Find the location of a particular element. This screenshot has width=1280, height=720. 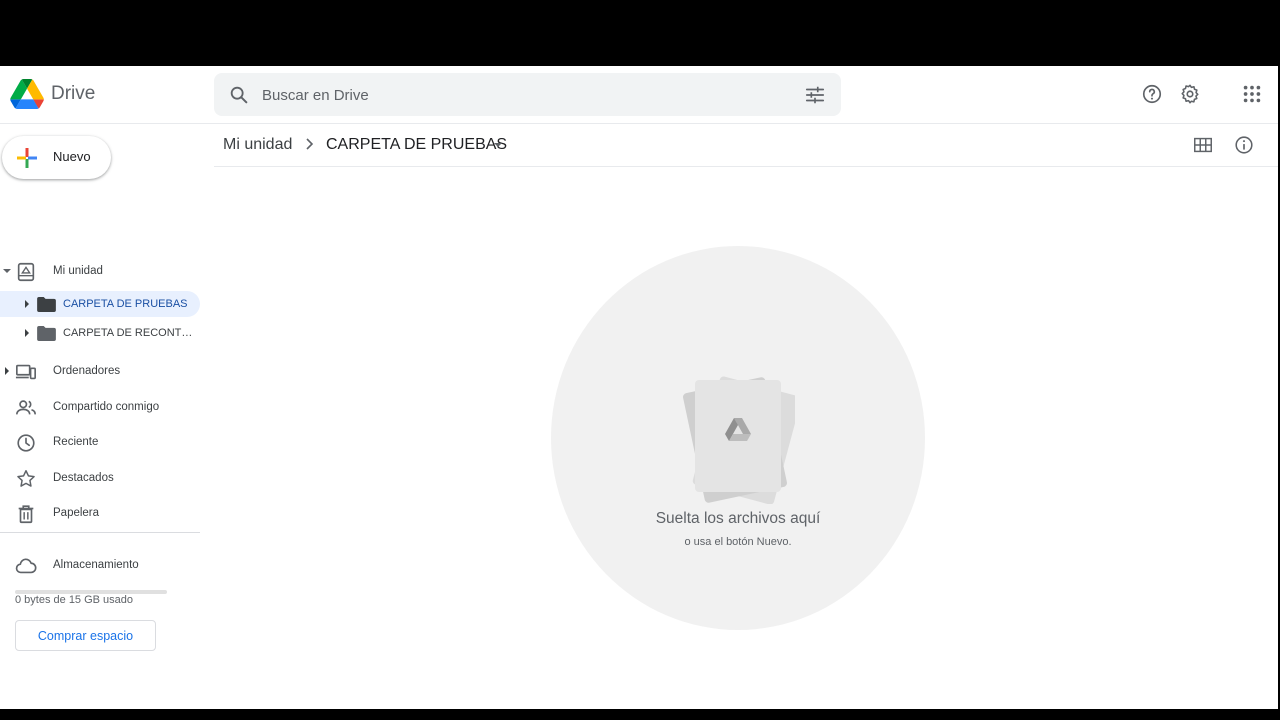

sidebar-item-starred: Destacados is located at coordinates (100, 479).